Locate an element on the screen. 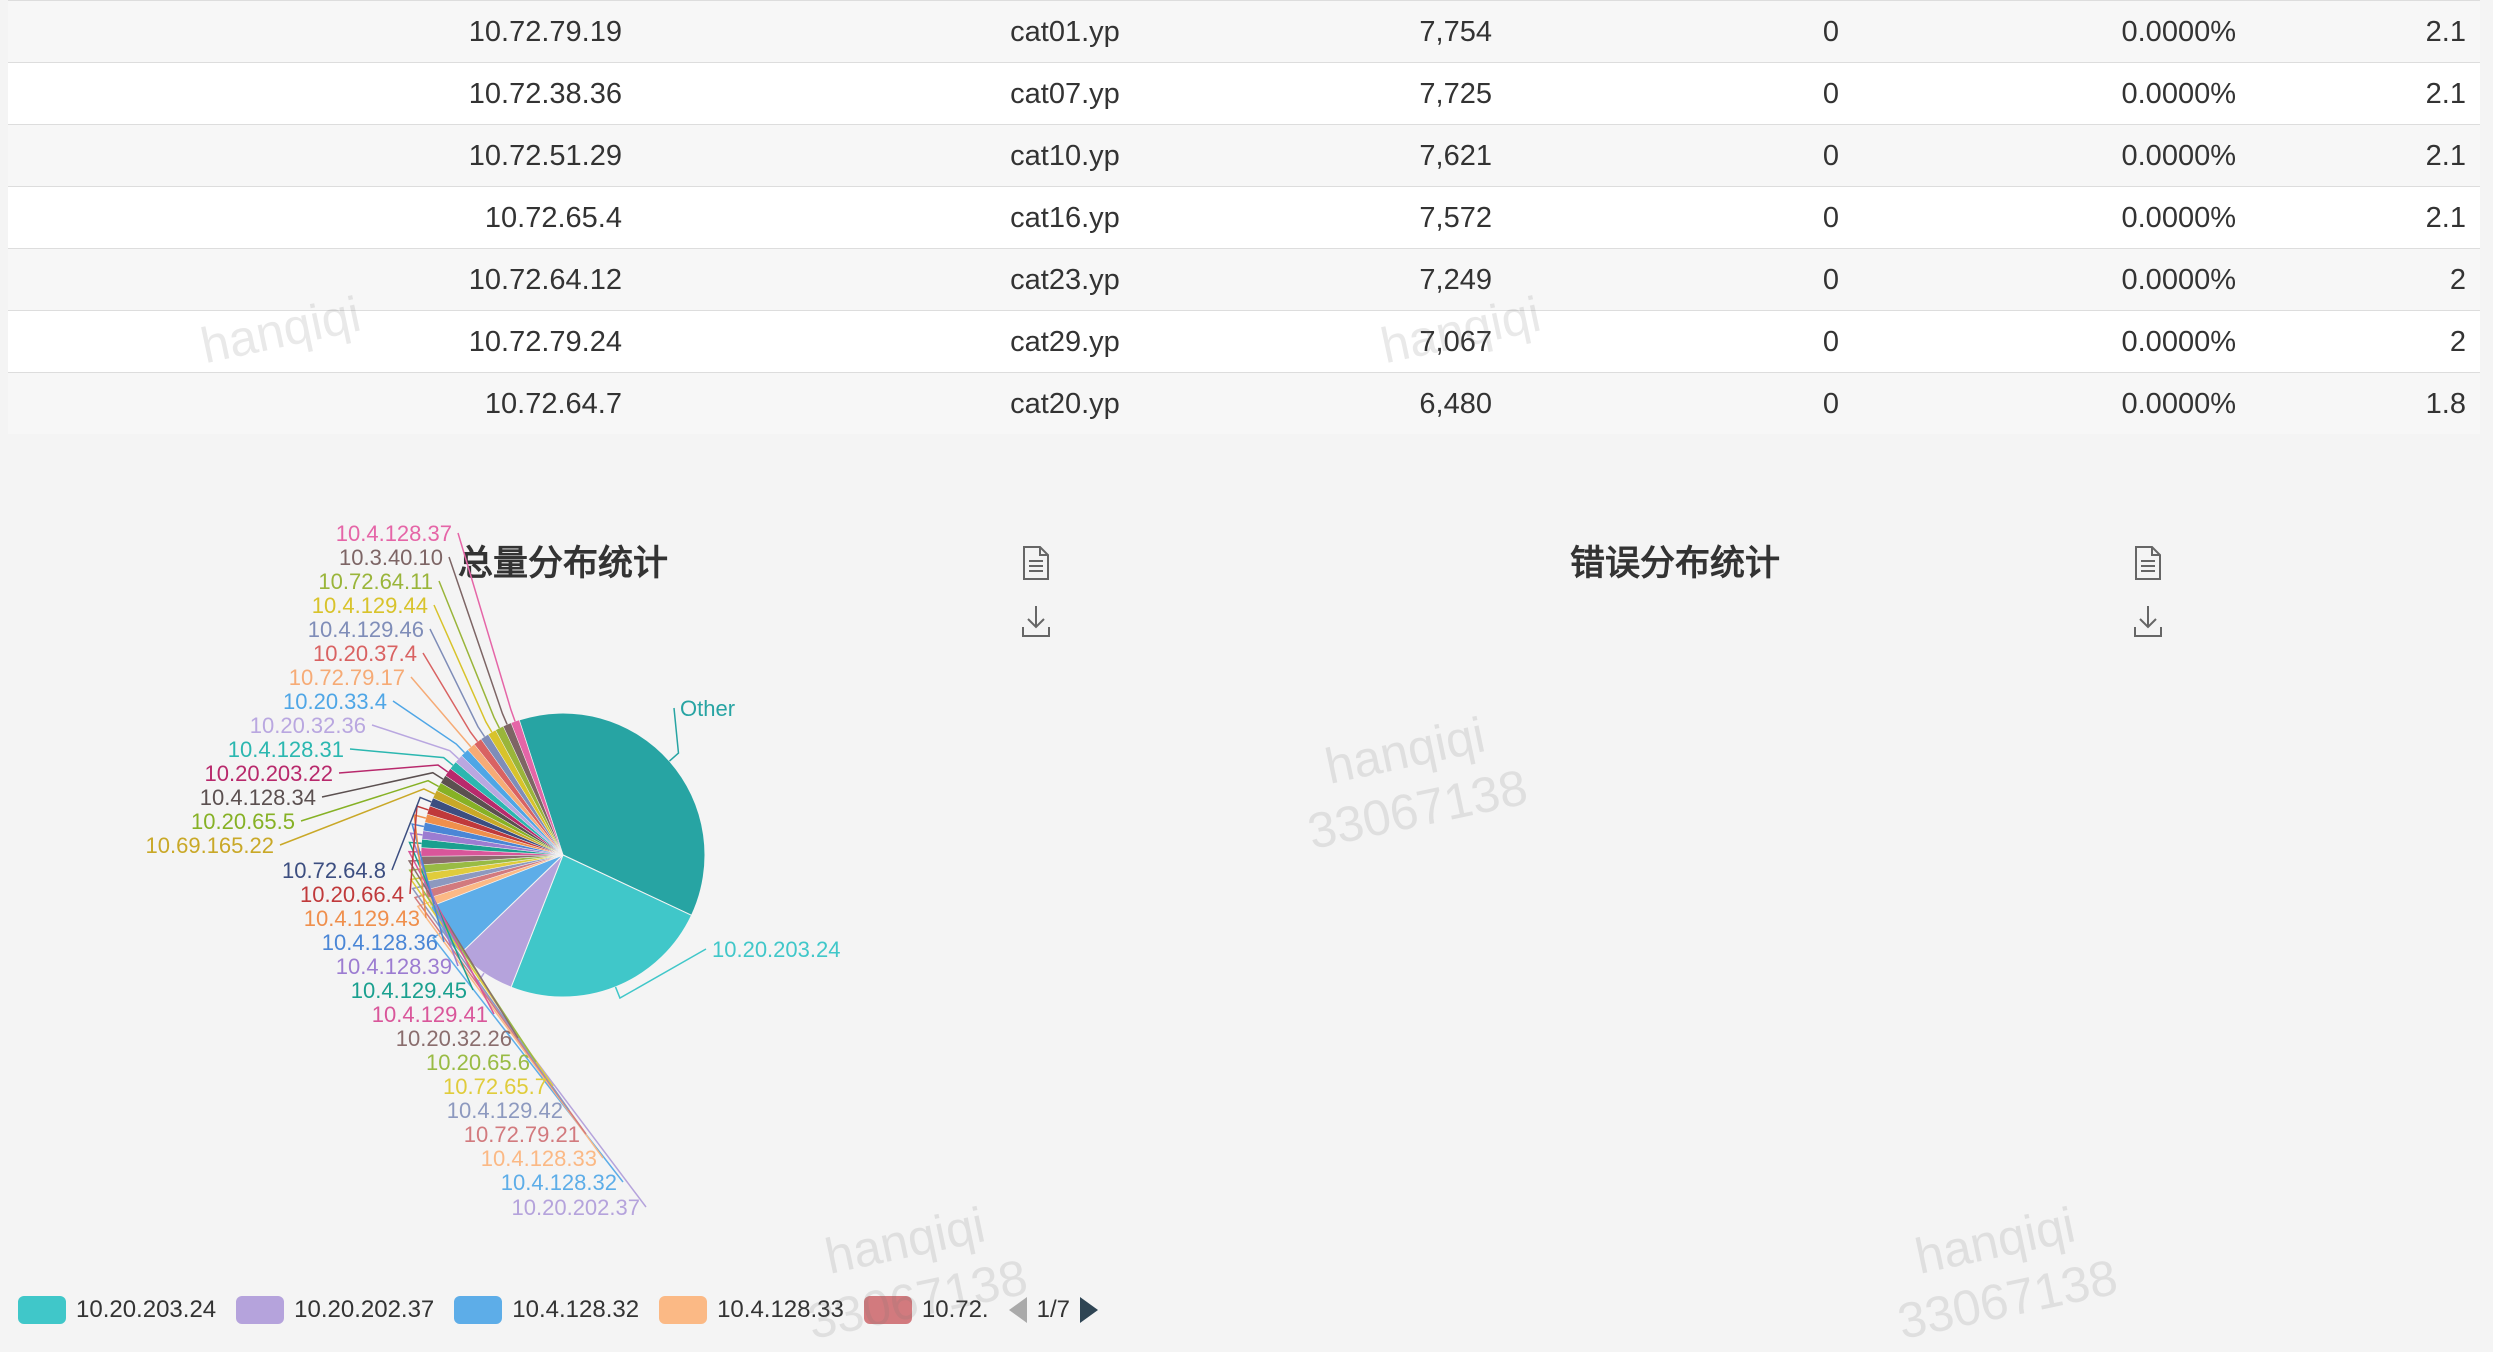  table-row: 10.72.79.19 cat01.yp 7,754 0 0.0000% 2.1 is located at coordinates (1244, 31).